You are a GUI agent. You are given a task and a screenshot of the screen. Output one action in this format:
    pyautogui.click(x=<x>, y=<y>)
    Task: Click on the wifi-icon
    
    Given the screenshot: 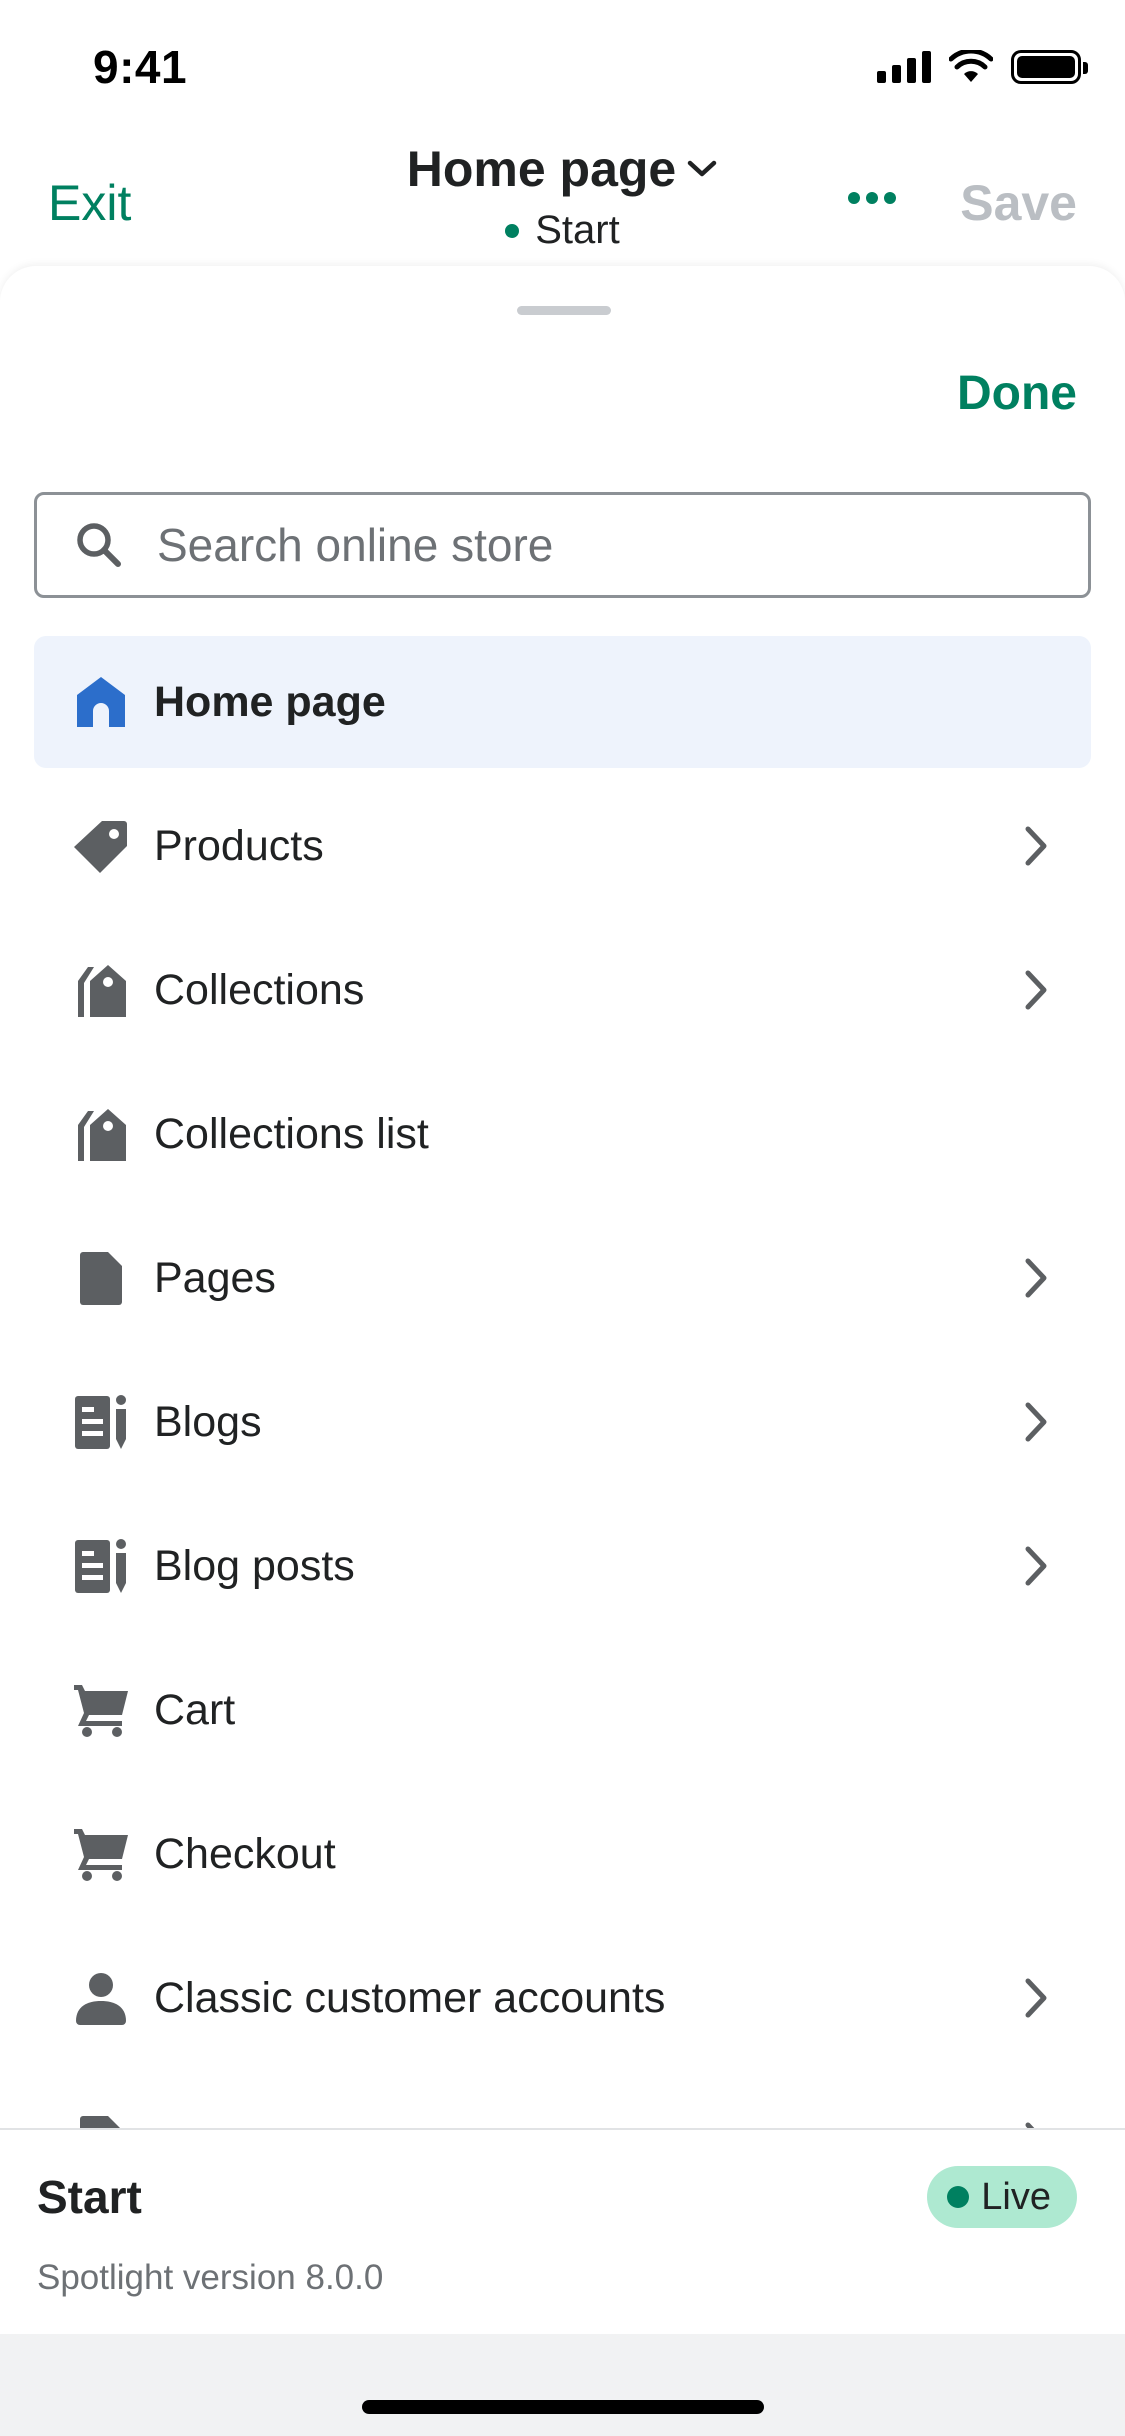 What is the action you would take?
    pyautogui.click(x=971, y=66)
    